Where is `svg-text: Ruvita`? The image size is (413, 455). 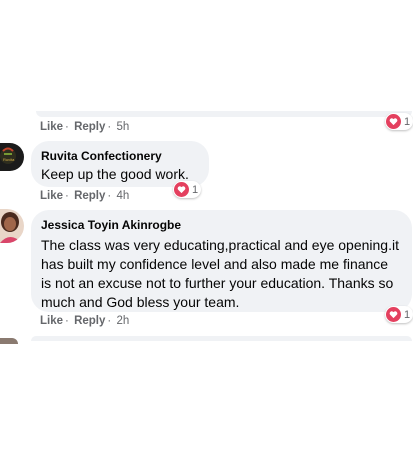 svg-text: Ruvita is located at coordinates (9, 159).